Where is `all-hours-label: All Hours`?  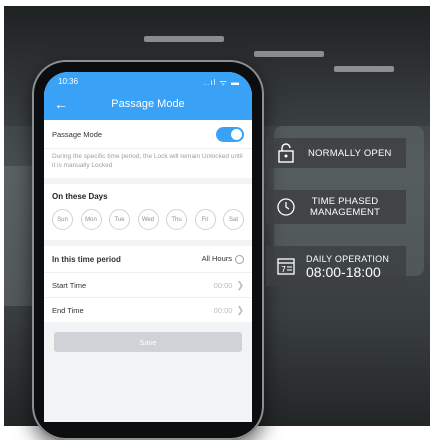
all-hours-label: All Hours is located at coordinates (216, 259).